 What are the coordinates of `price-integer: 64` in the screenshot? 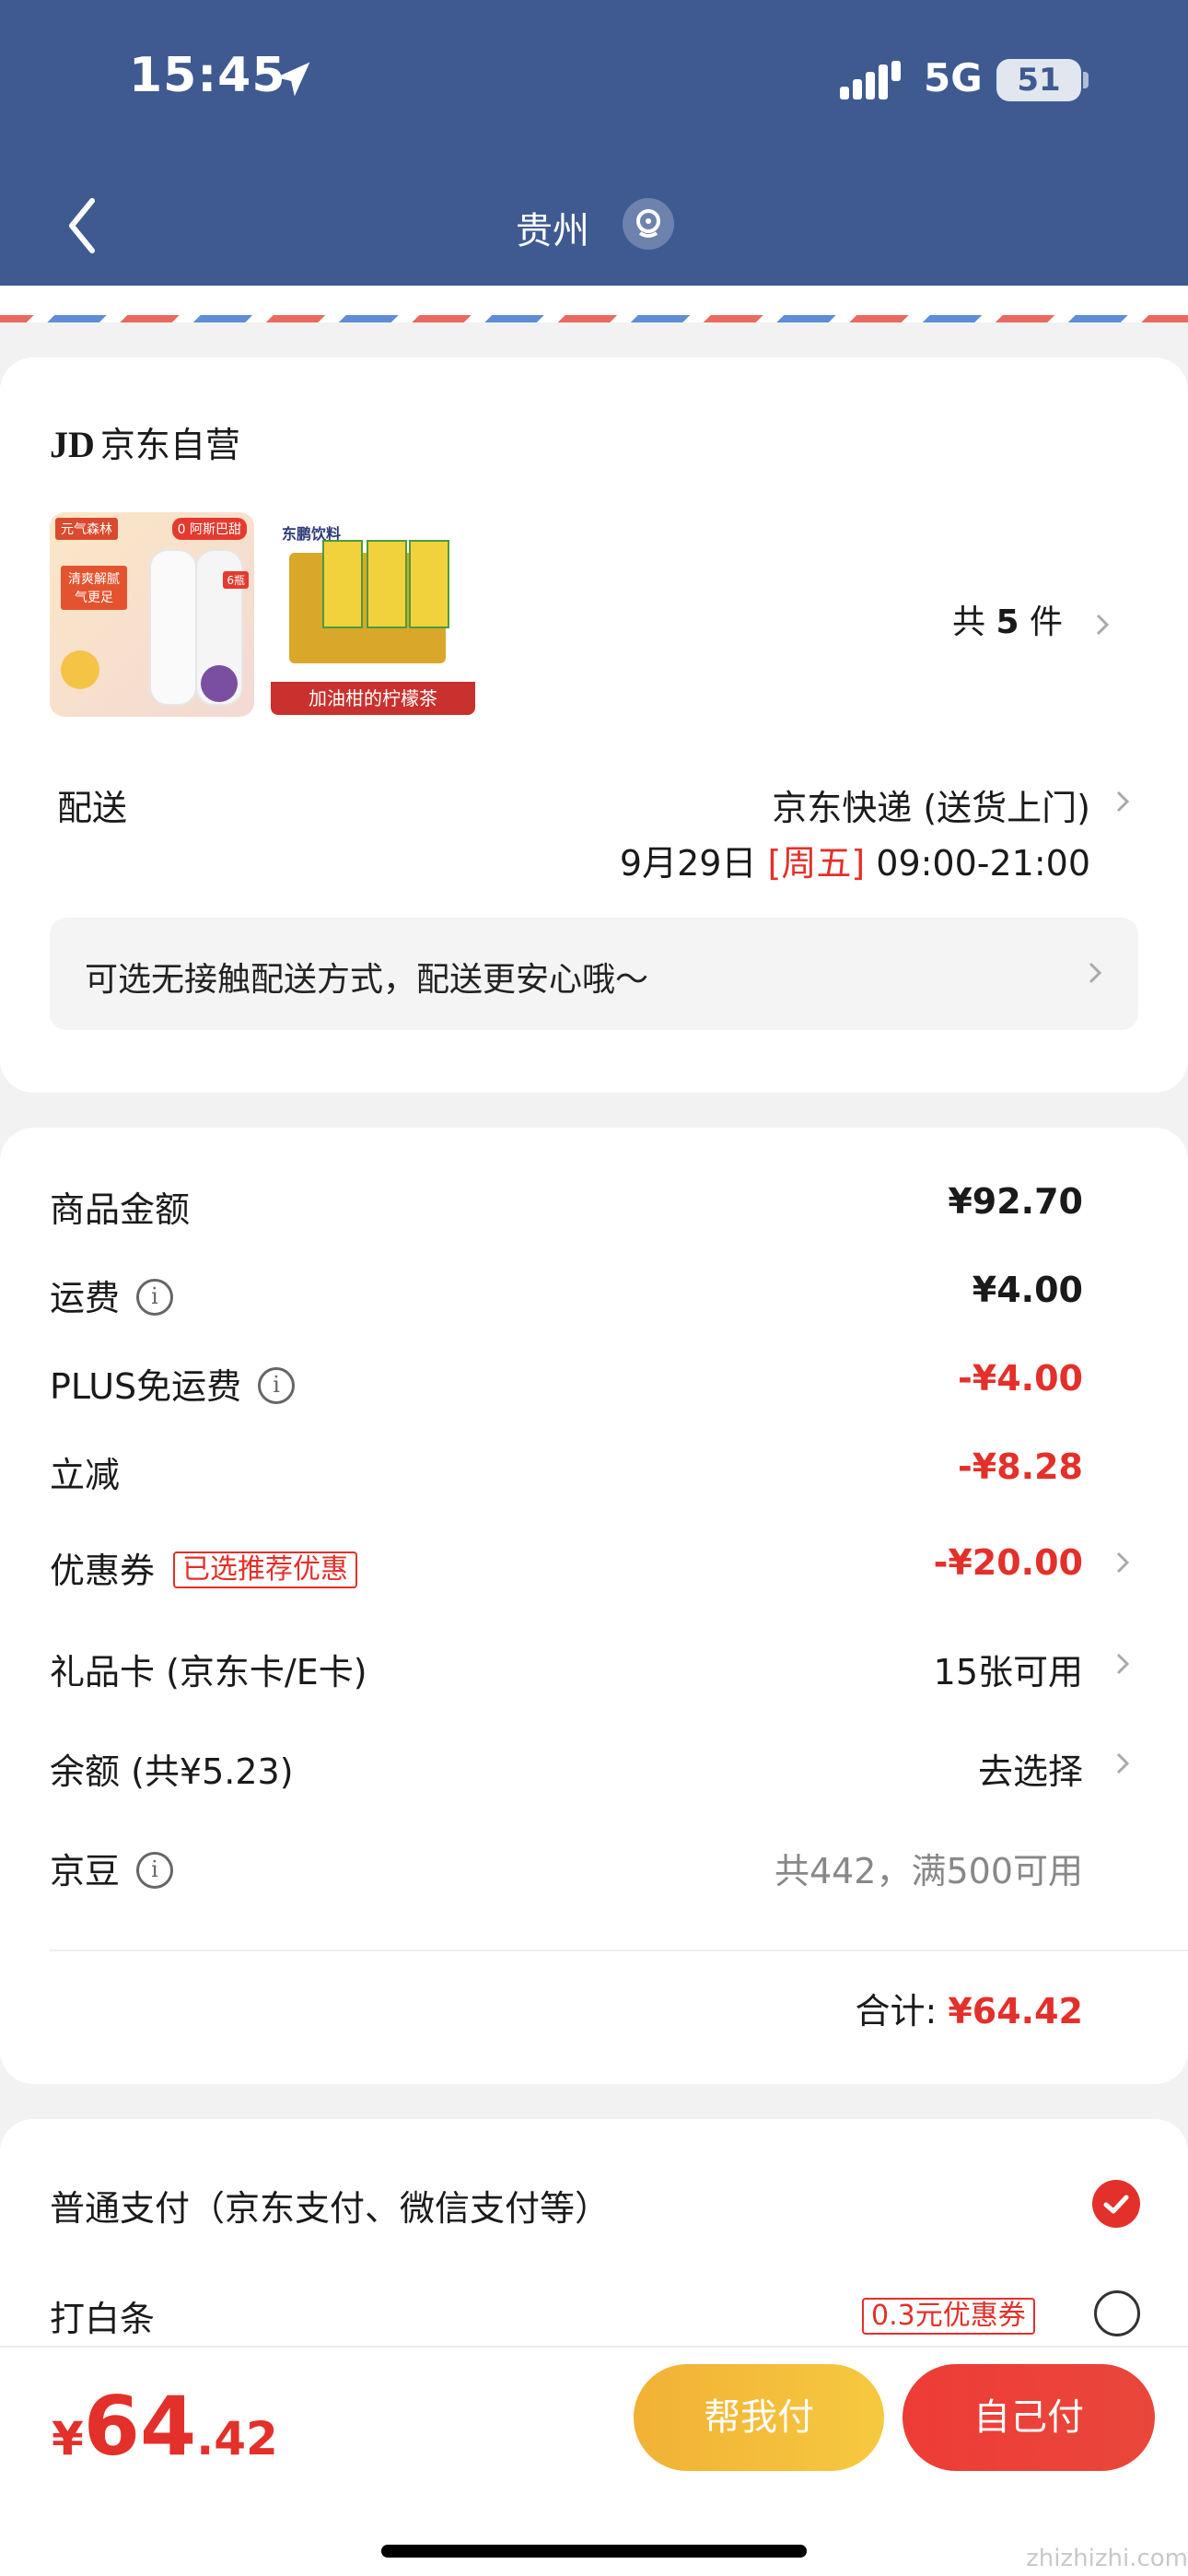 It's located at (140, 2426).